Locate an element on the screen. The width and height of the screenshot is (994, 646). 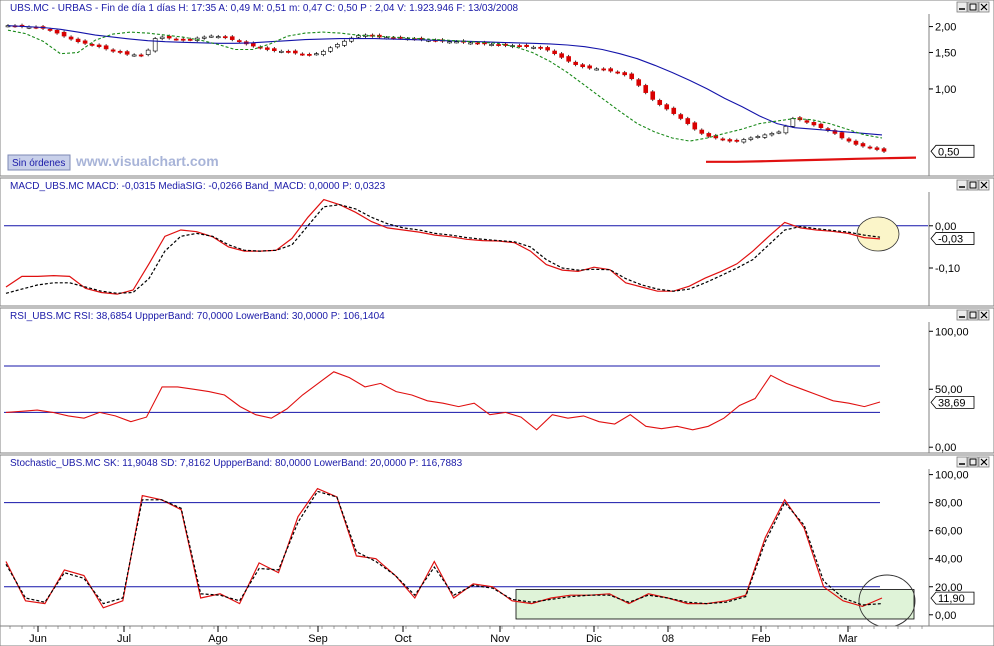
price-y-tick-label: 2,00 is located at coordinates (945, 28).